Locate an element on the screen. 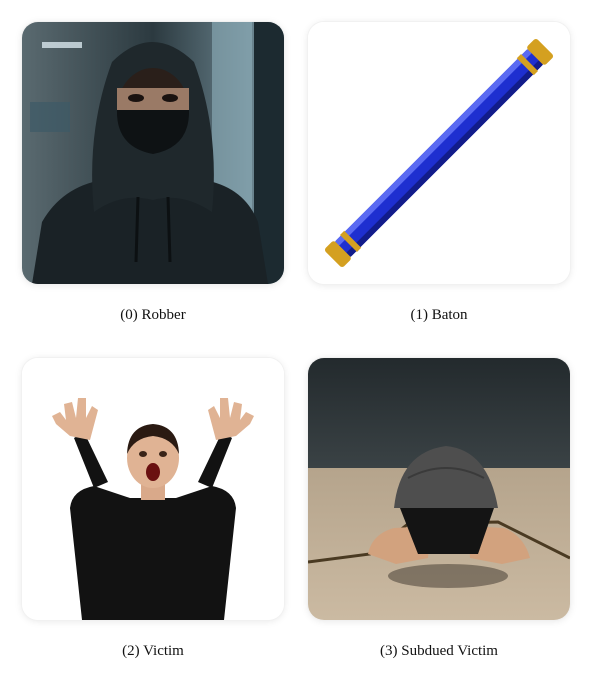 The height and width of the screenshot is (692, 592). caption-baton: (1) Baton is located at coordinates (439, 315).